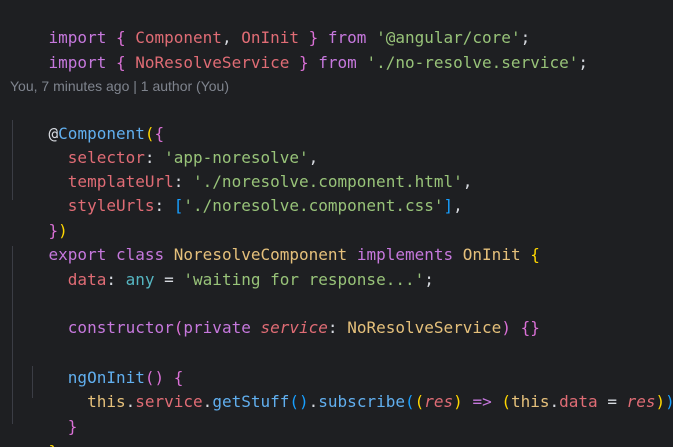  What do you see at coordinates (178, 205) in the screenshot?
I see `bracket: [` at bounding box center [178, 205].